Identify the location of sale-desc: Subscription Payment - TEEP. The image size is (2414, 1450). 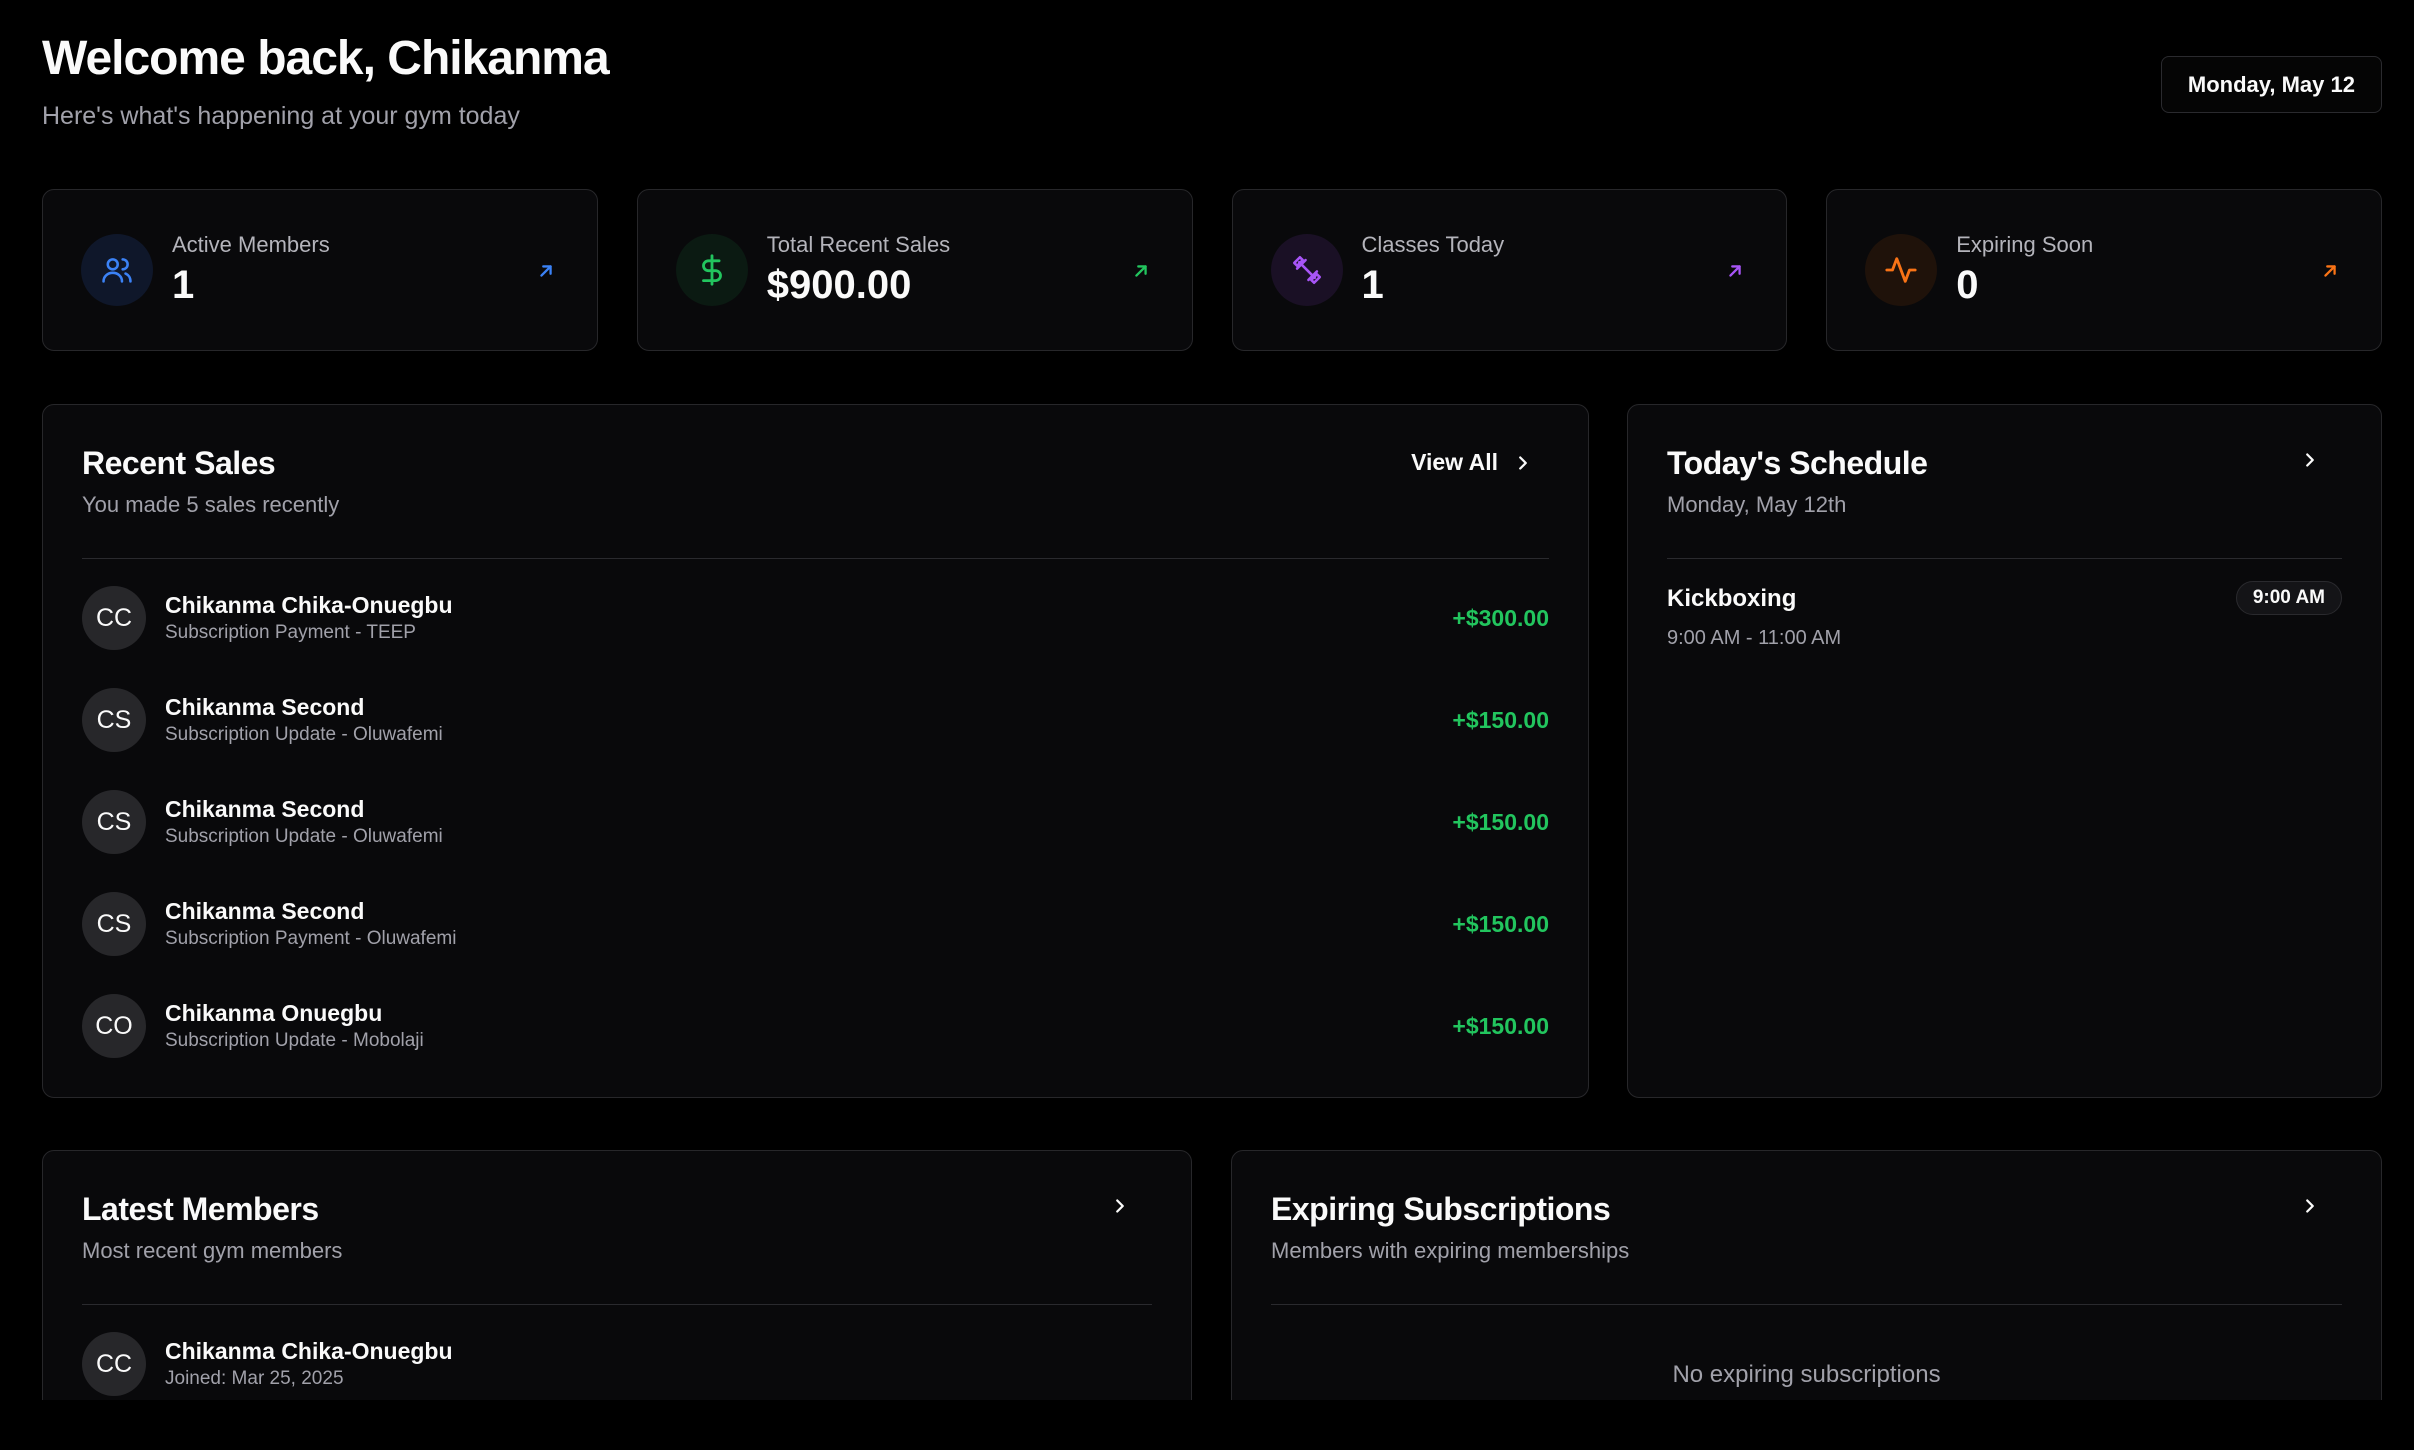
(290, 632).